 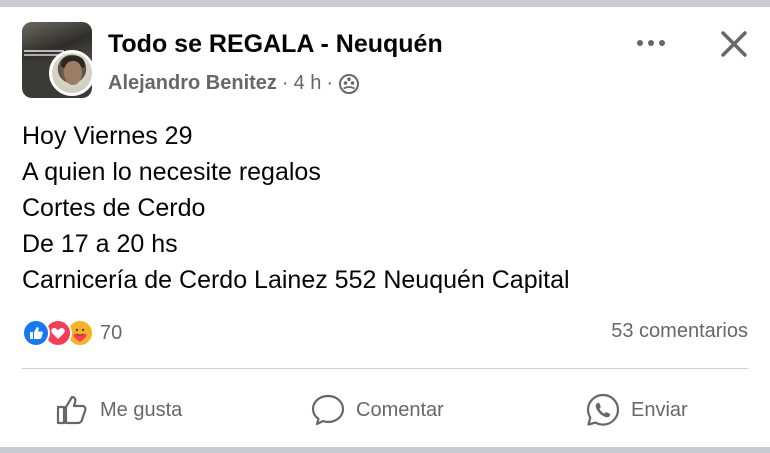 I want to click on actions-divider, so click(x=385, y=368).